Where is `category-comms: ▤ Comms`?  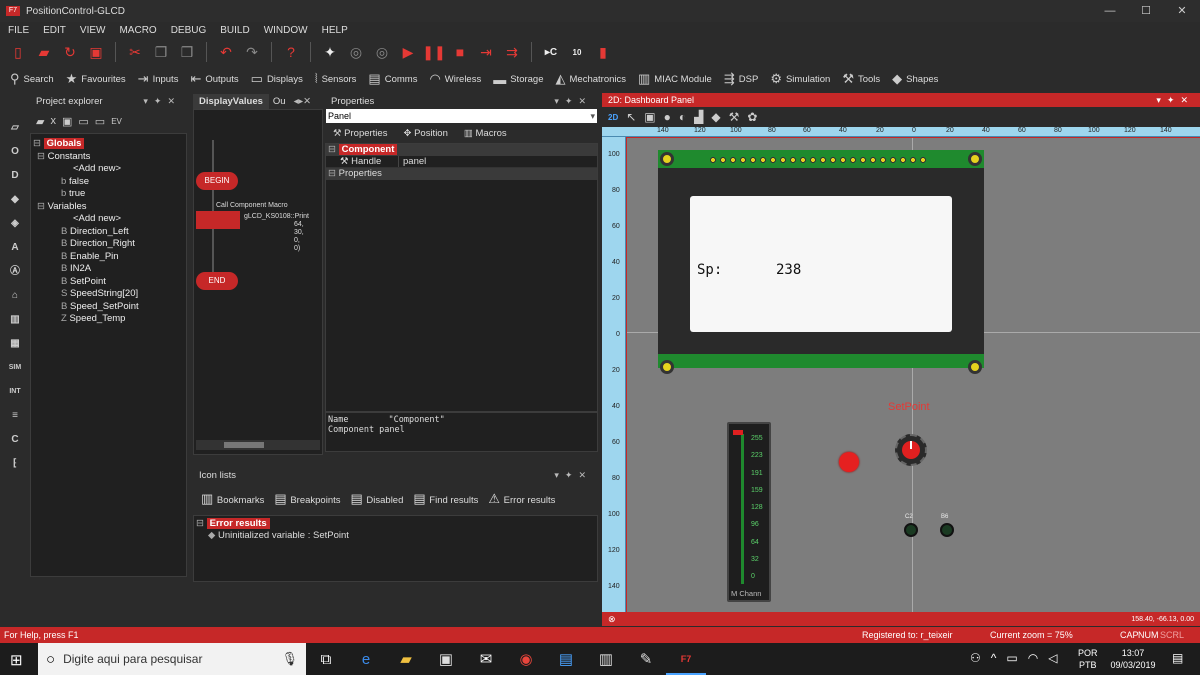 category-comms: ▤ Comms is located at coordinates (392, 79).